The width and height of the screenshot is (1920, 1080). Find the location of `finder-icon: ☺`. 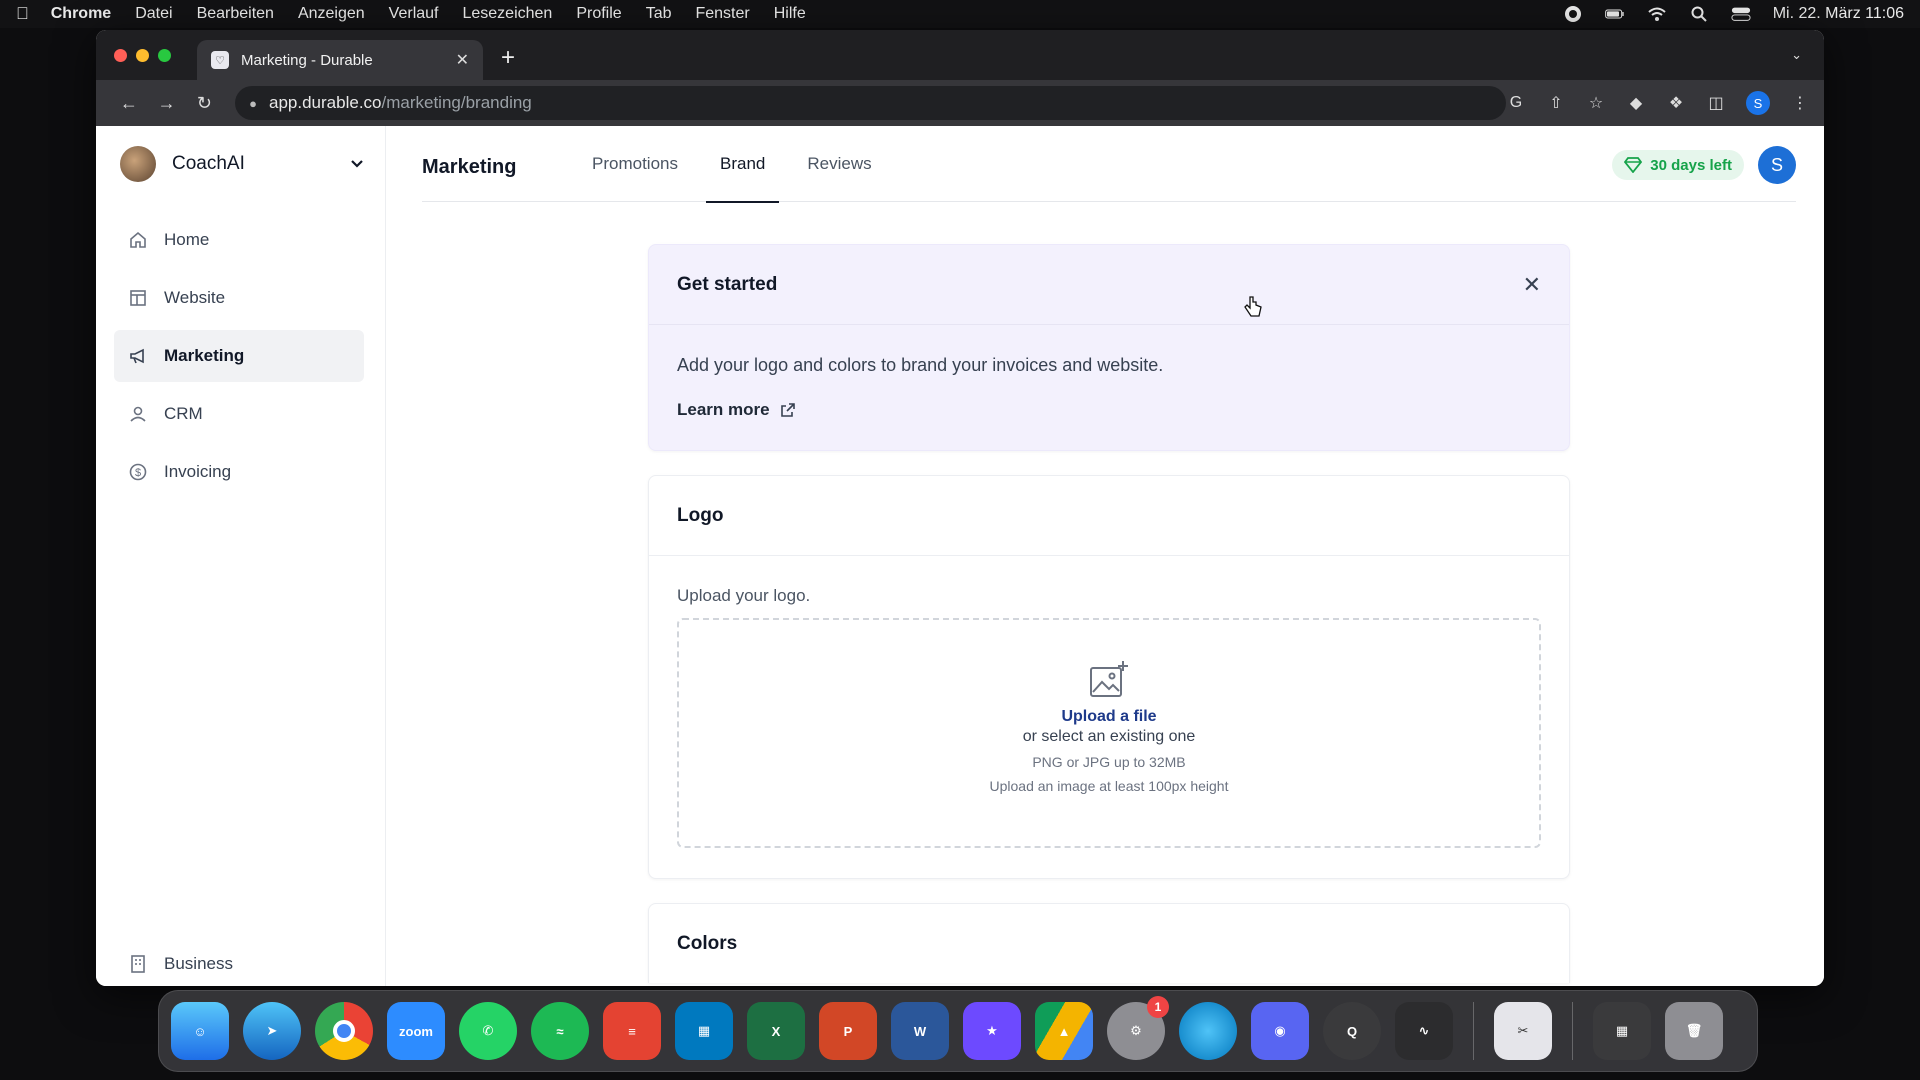

finder-icon: ☺ is located at coordinates (200, 1031).